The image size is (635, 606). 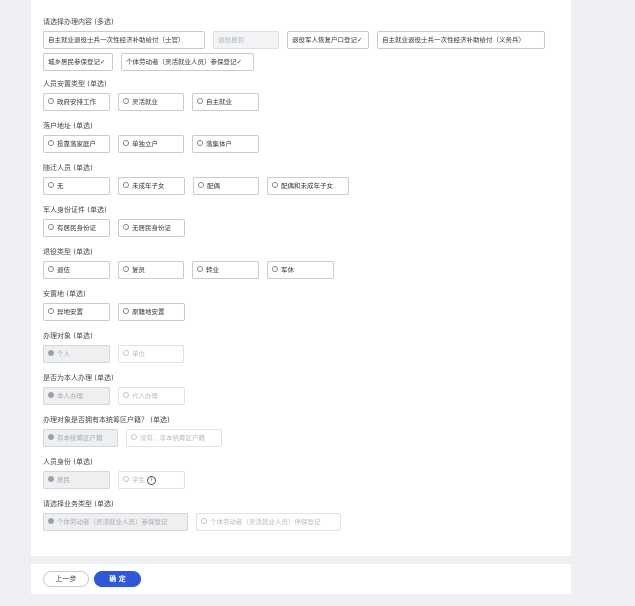 What do you see at coordinates (63, 270) in the screenshot?
I see `option-label: 退伍` at bounding box center [63, 270].